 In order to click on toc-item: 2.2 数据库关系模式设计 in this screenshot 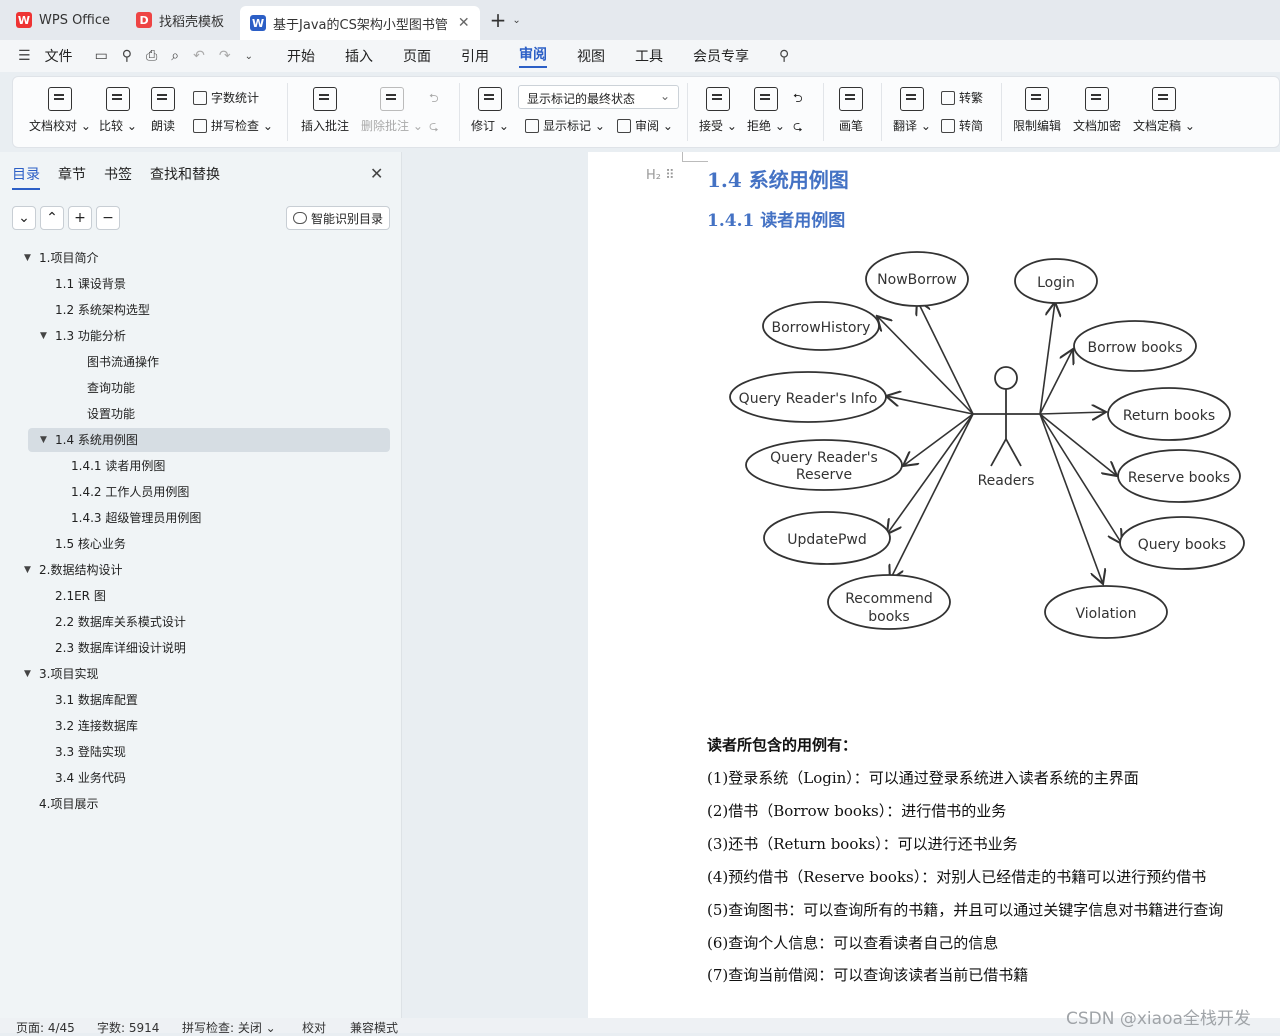, I will do `click(120, 622)`.